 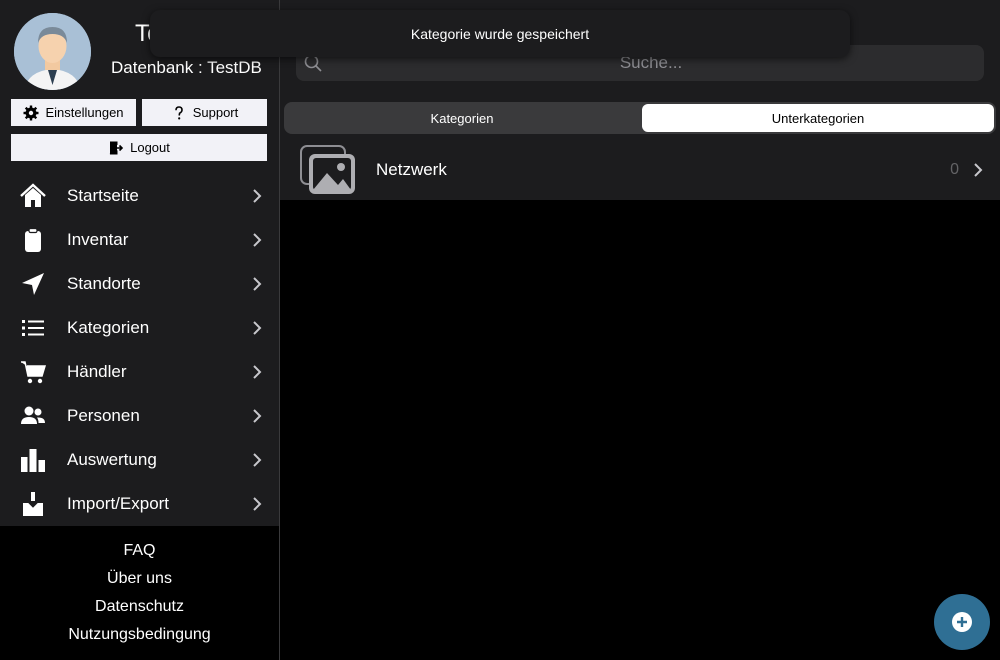 I want to click on faq-link: FAQ, so click(x=139, y=554).